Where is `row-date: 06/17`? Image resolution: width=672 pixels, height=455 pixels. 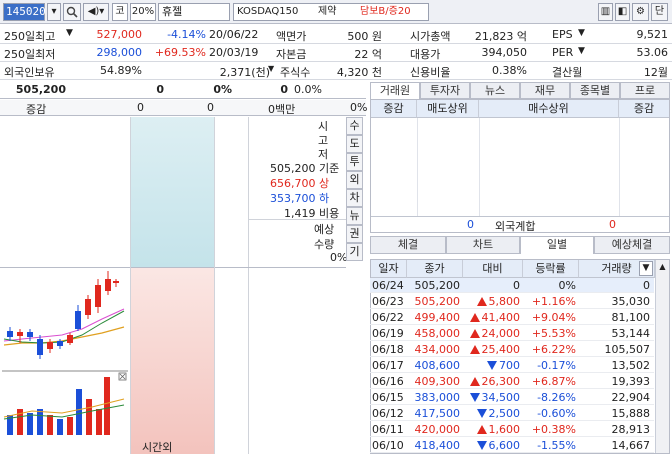
row-date: 06/17 is located at coordinates (388, 365).